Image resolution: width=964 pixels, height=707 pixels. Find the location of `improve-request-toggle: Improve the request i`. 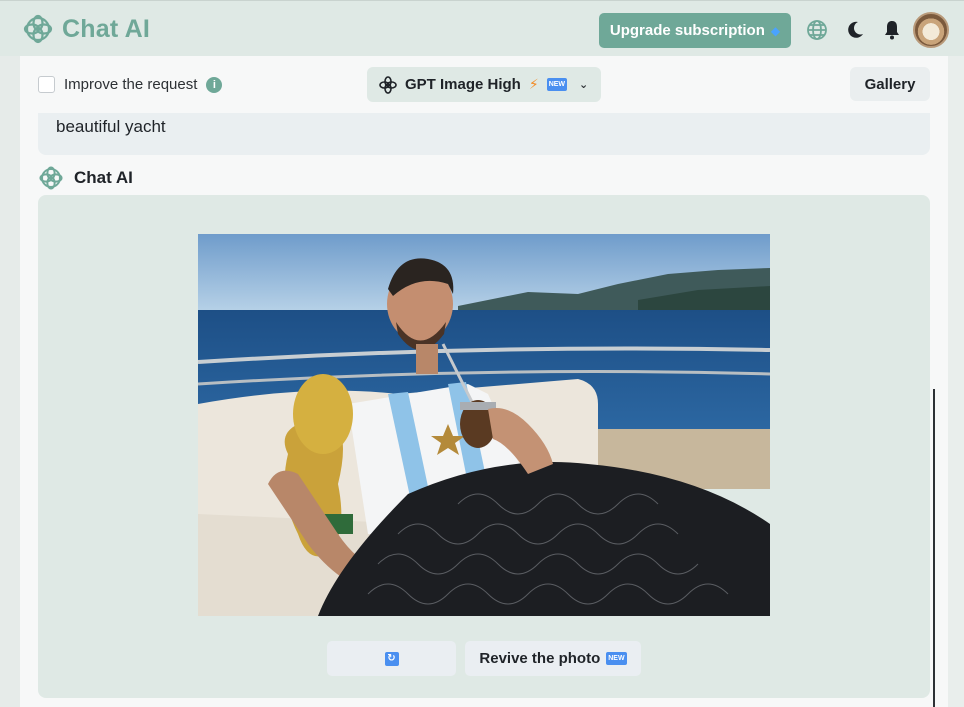

improve-request-toggle: Improve the request i is located at coordinates (130, 84).